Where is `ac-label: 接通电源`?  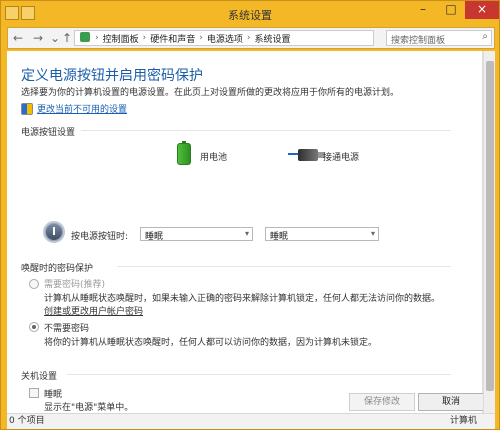 ac-label: 接通电源 is located at coordinates (341, 158).